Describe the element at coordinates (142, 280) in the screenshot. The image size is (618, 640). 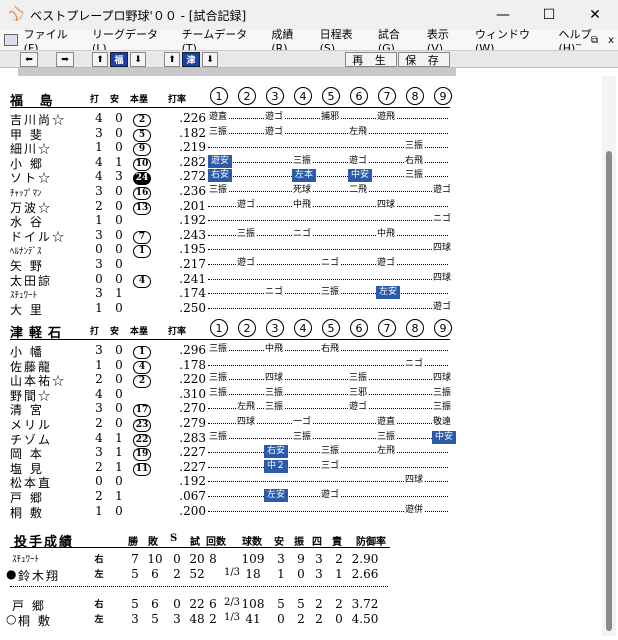
I see `home-runs: 4` at that location.